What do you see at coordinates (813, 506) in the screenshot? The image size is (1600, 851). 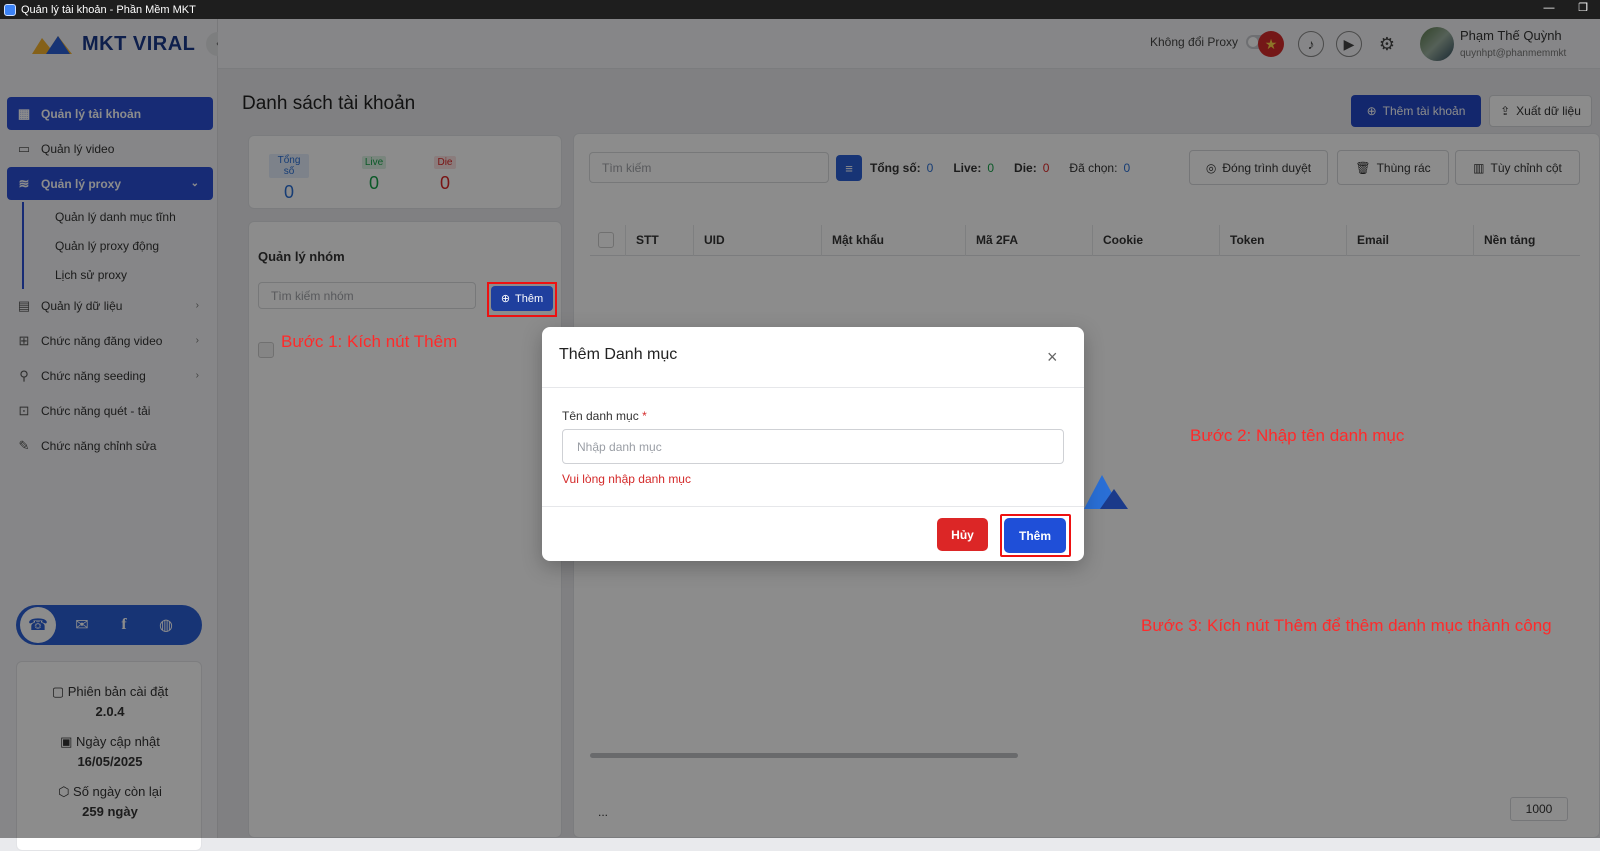 I see `modal-footer-divider` at bounding box center [813, 506].